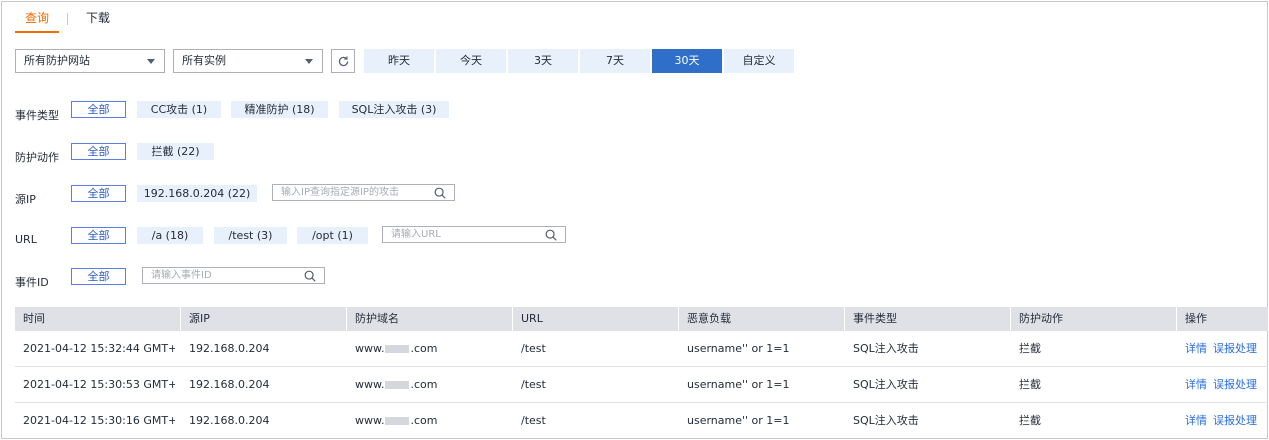 The width and height of the screenshot is (1269, 440). I want to click on column-payload: 恶意负载, so click(709, 318).